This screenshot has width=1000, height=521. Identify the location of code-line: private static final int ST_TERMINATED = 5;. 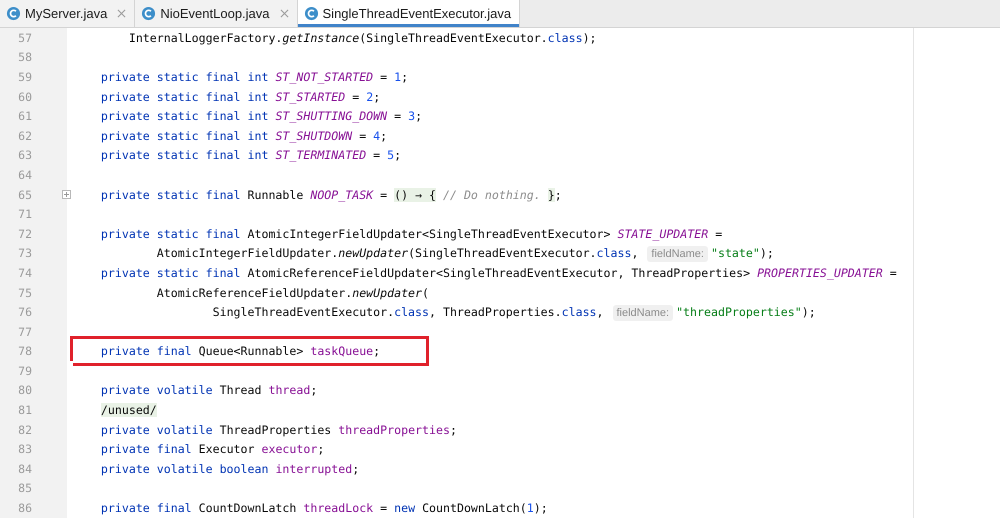
(251, 155).